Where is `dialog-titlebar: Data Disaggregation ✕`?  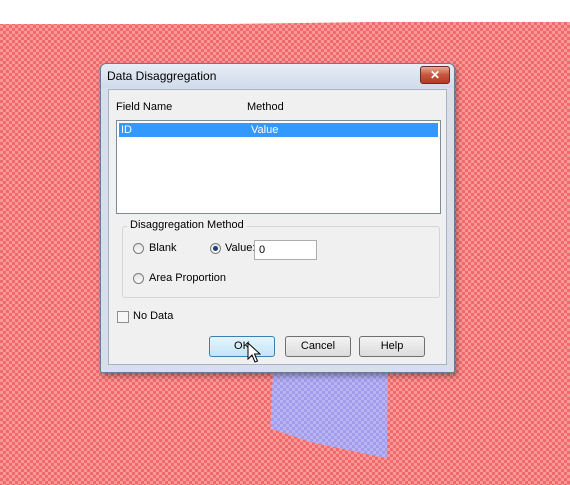 dialog-titlebar: Data Disaggregation ✕ is located at coordinates (277, 76).